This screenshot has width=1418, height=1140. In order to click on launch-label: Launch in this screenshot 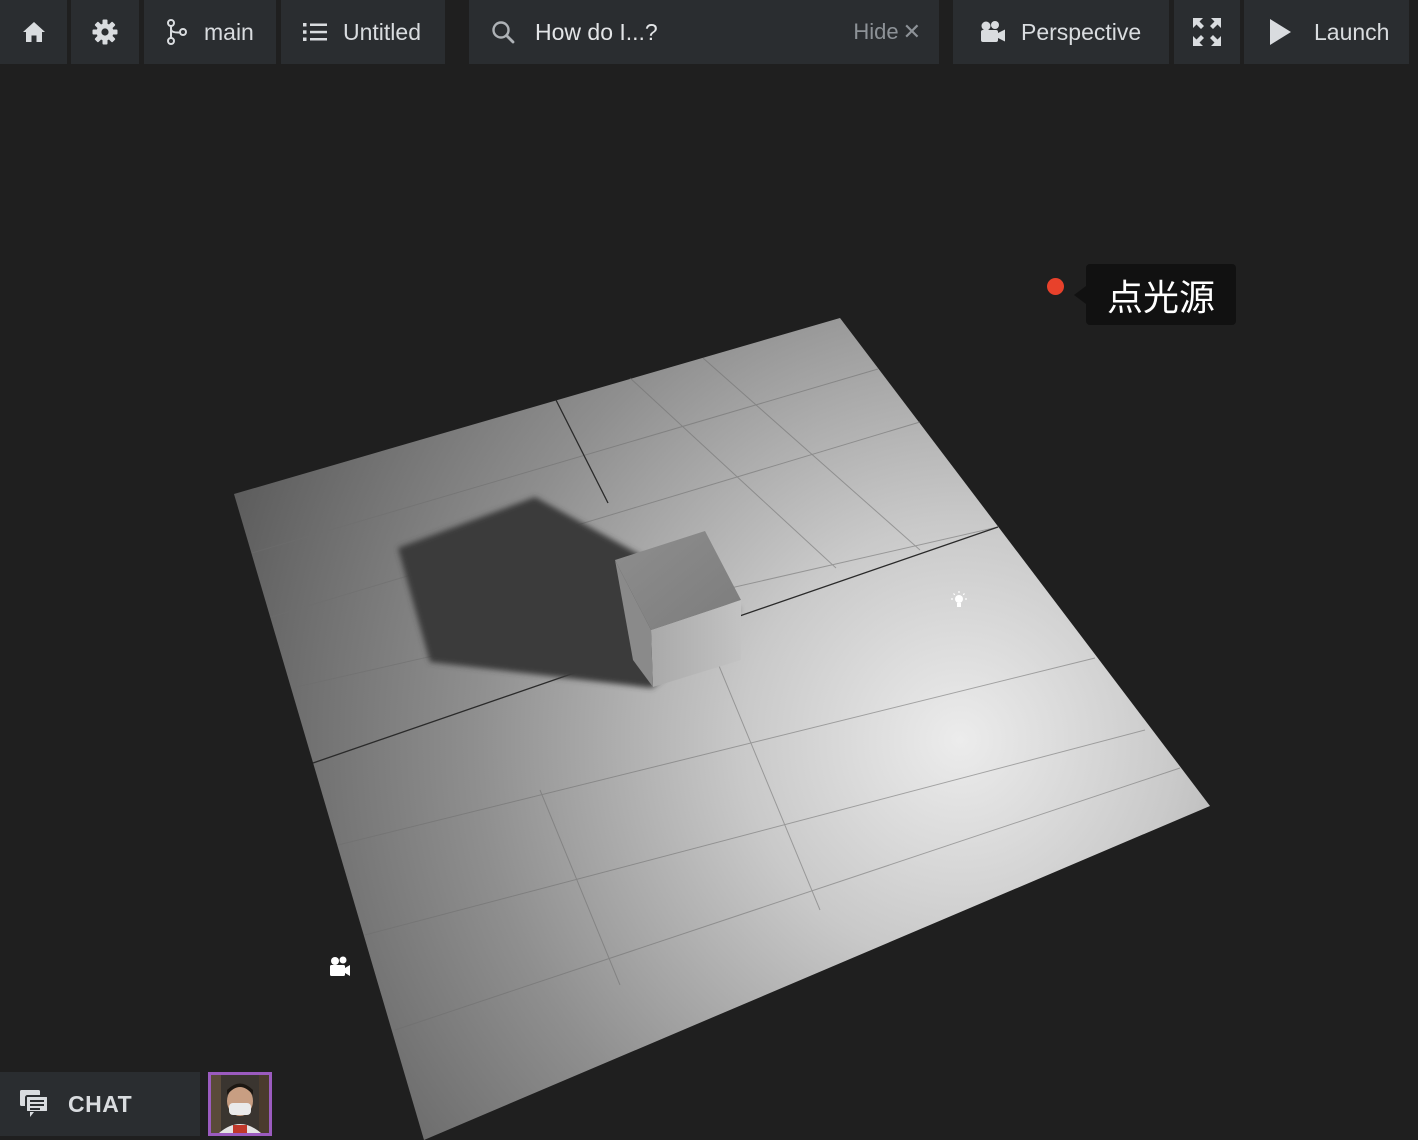, I will do `click(1352, 31)`.